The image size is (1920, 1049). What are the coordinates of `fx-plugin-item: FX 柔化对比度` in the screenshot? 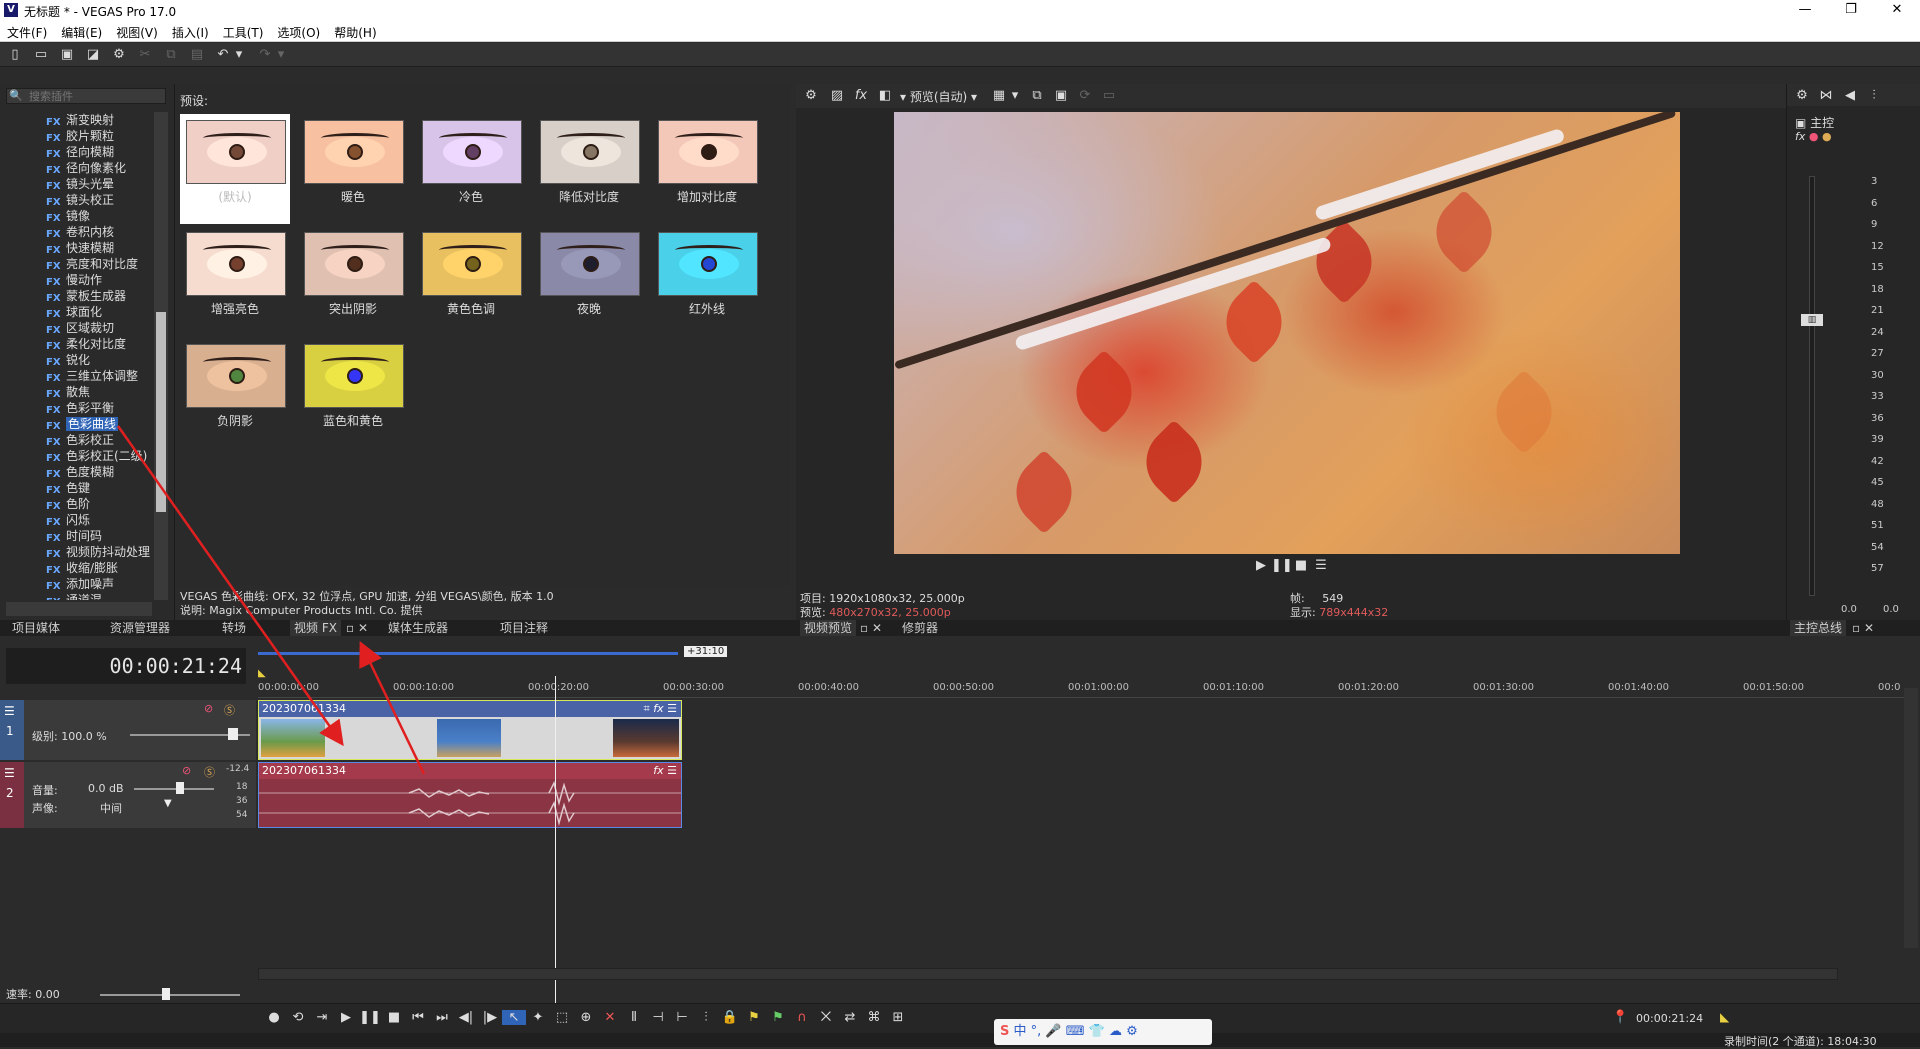 It's located at (76, 344).